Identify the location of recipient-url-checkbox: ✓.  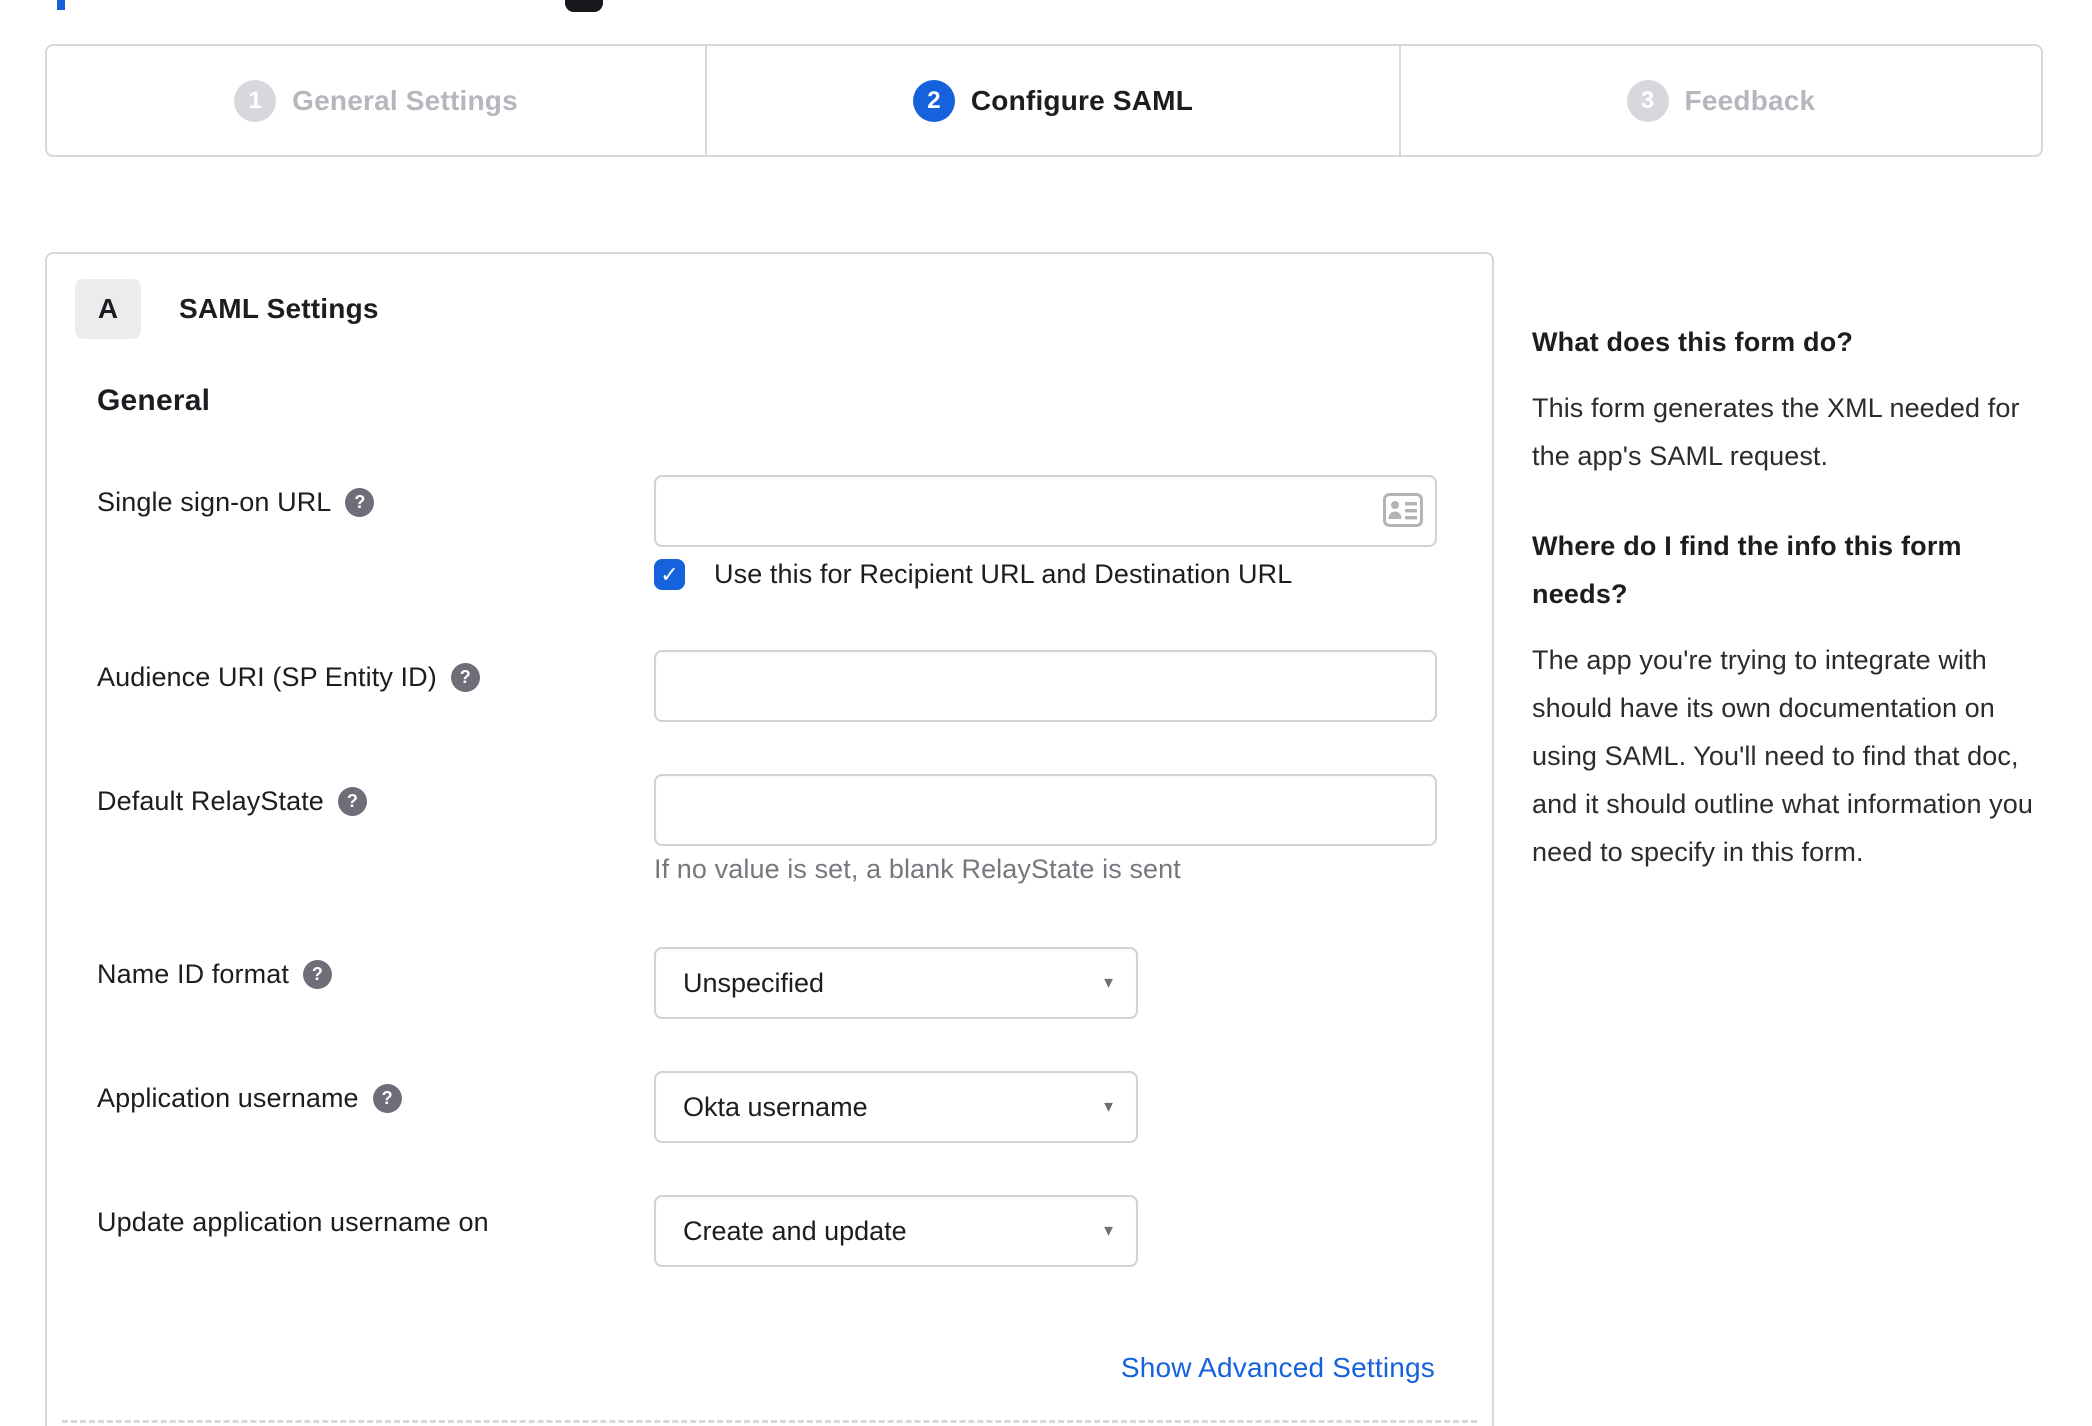
(669, 574).